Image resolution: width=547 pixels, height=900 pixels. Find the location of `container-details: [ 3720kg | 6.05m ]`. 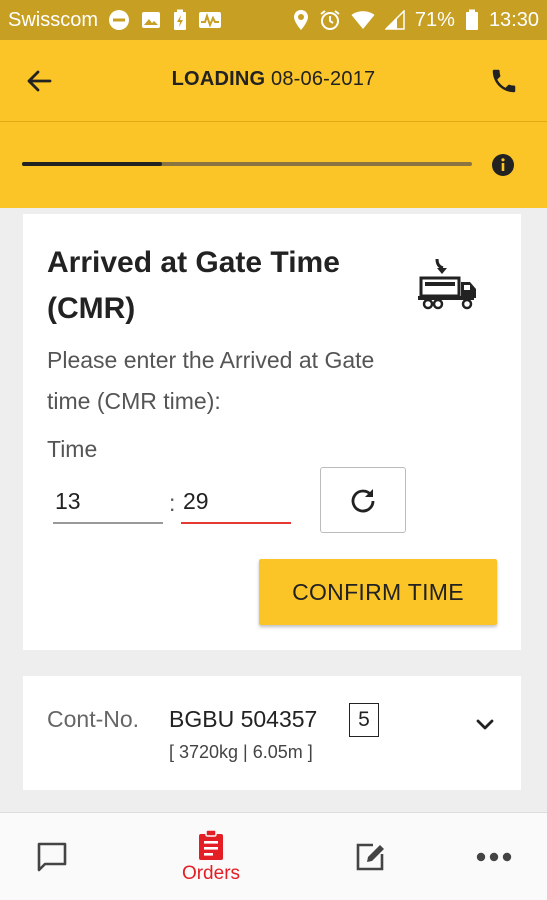

container-details: [ 3720kg | 6.05m ] is located at coordinates (241, 752).